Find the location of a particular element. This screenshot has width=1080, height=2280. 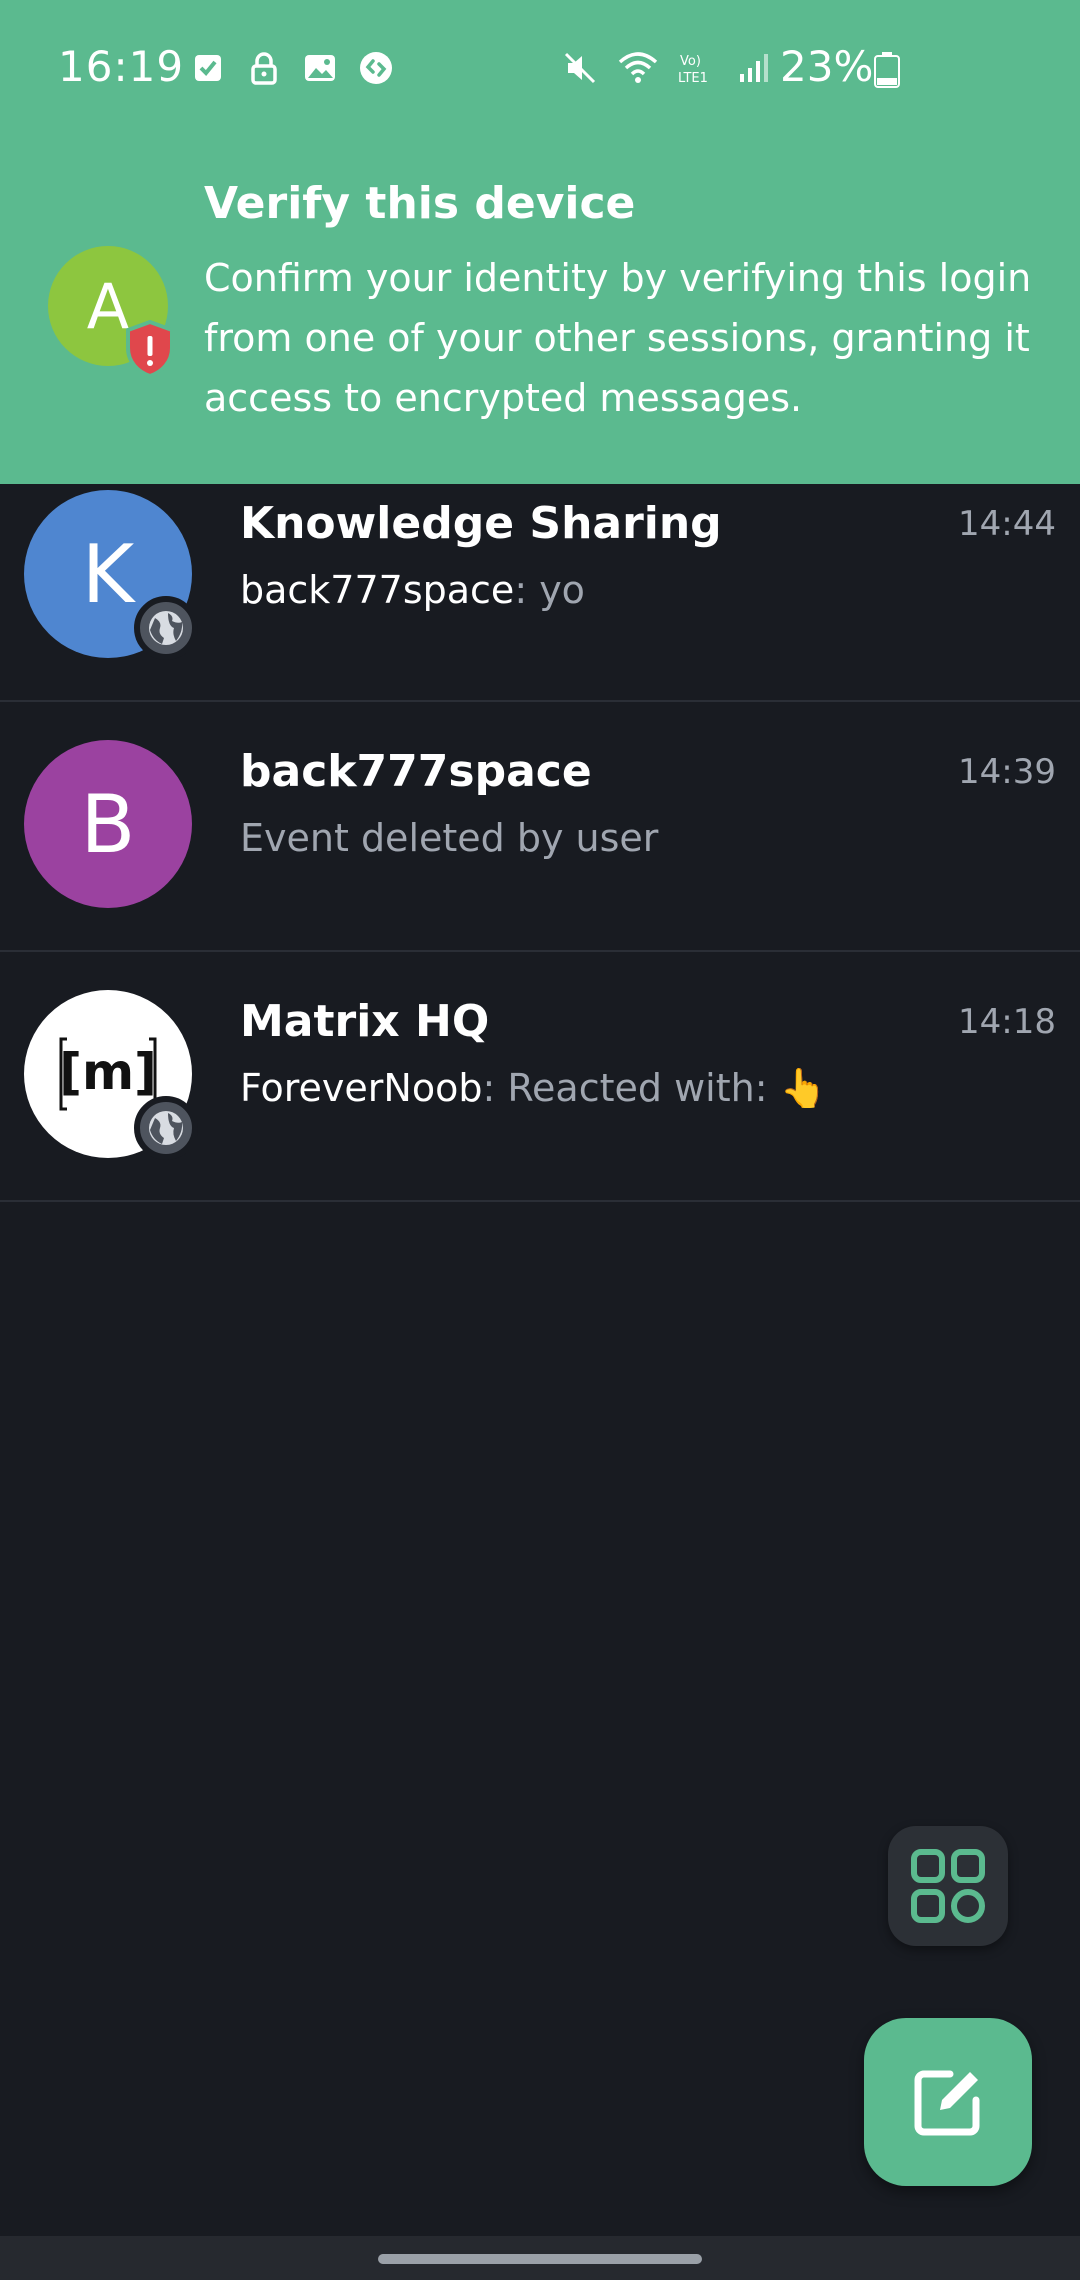

preview-text: : Reacted with: 👆 is located at coordinates (654, 1088).